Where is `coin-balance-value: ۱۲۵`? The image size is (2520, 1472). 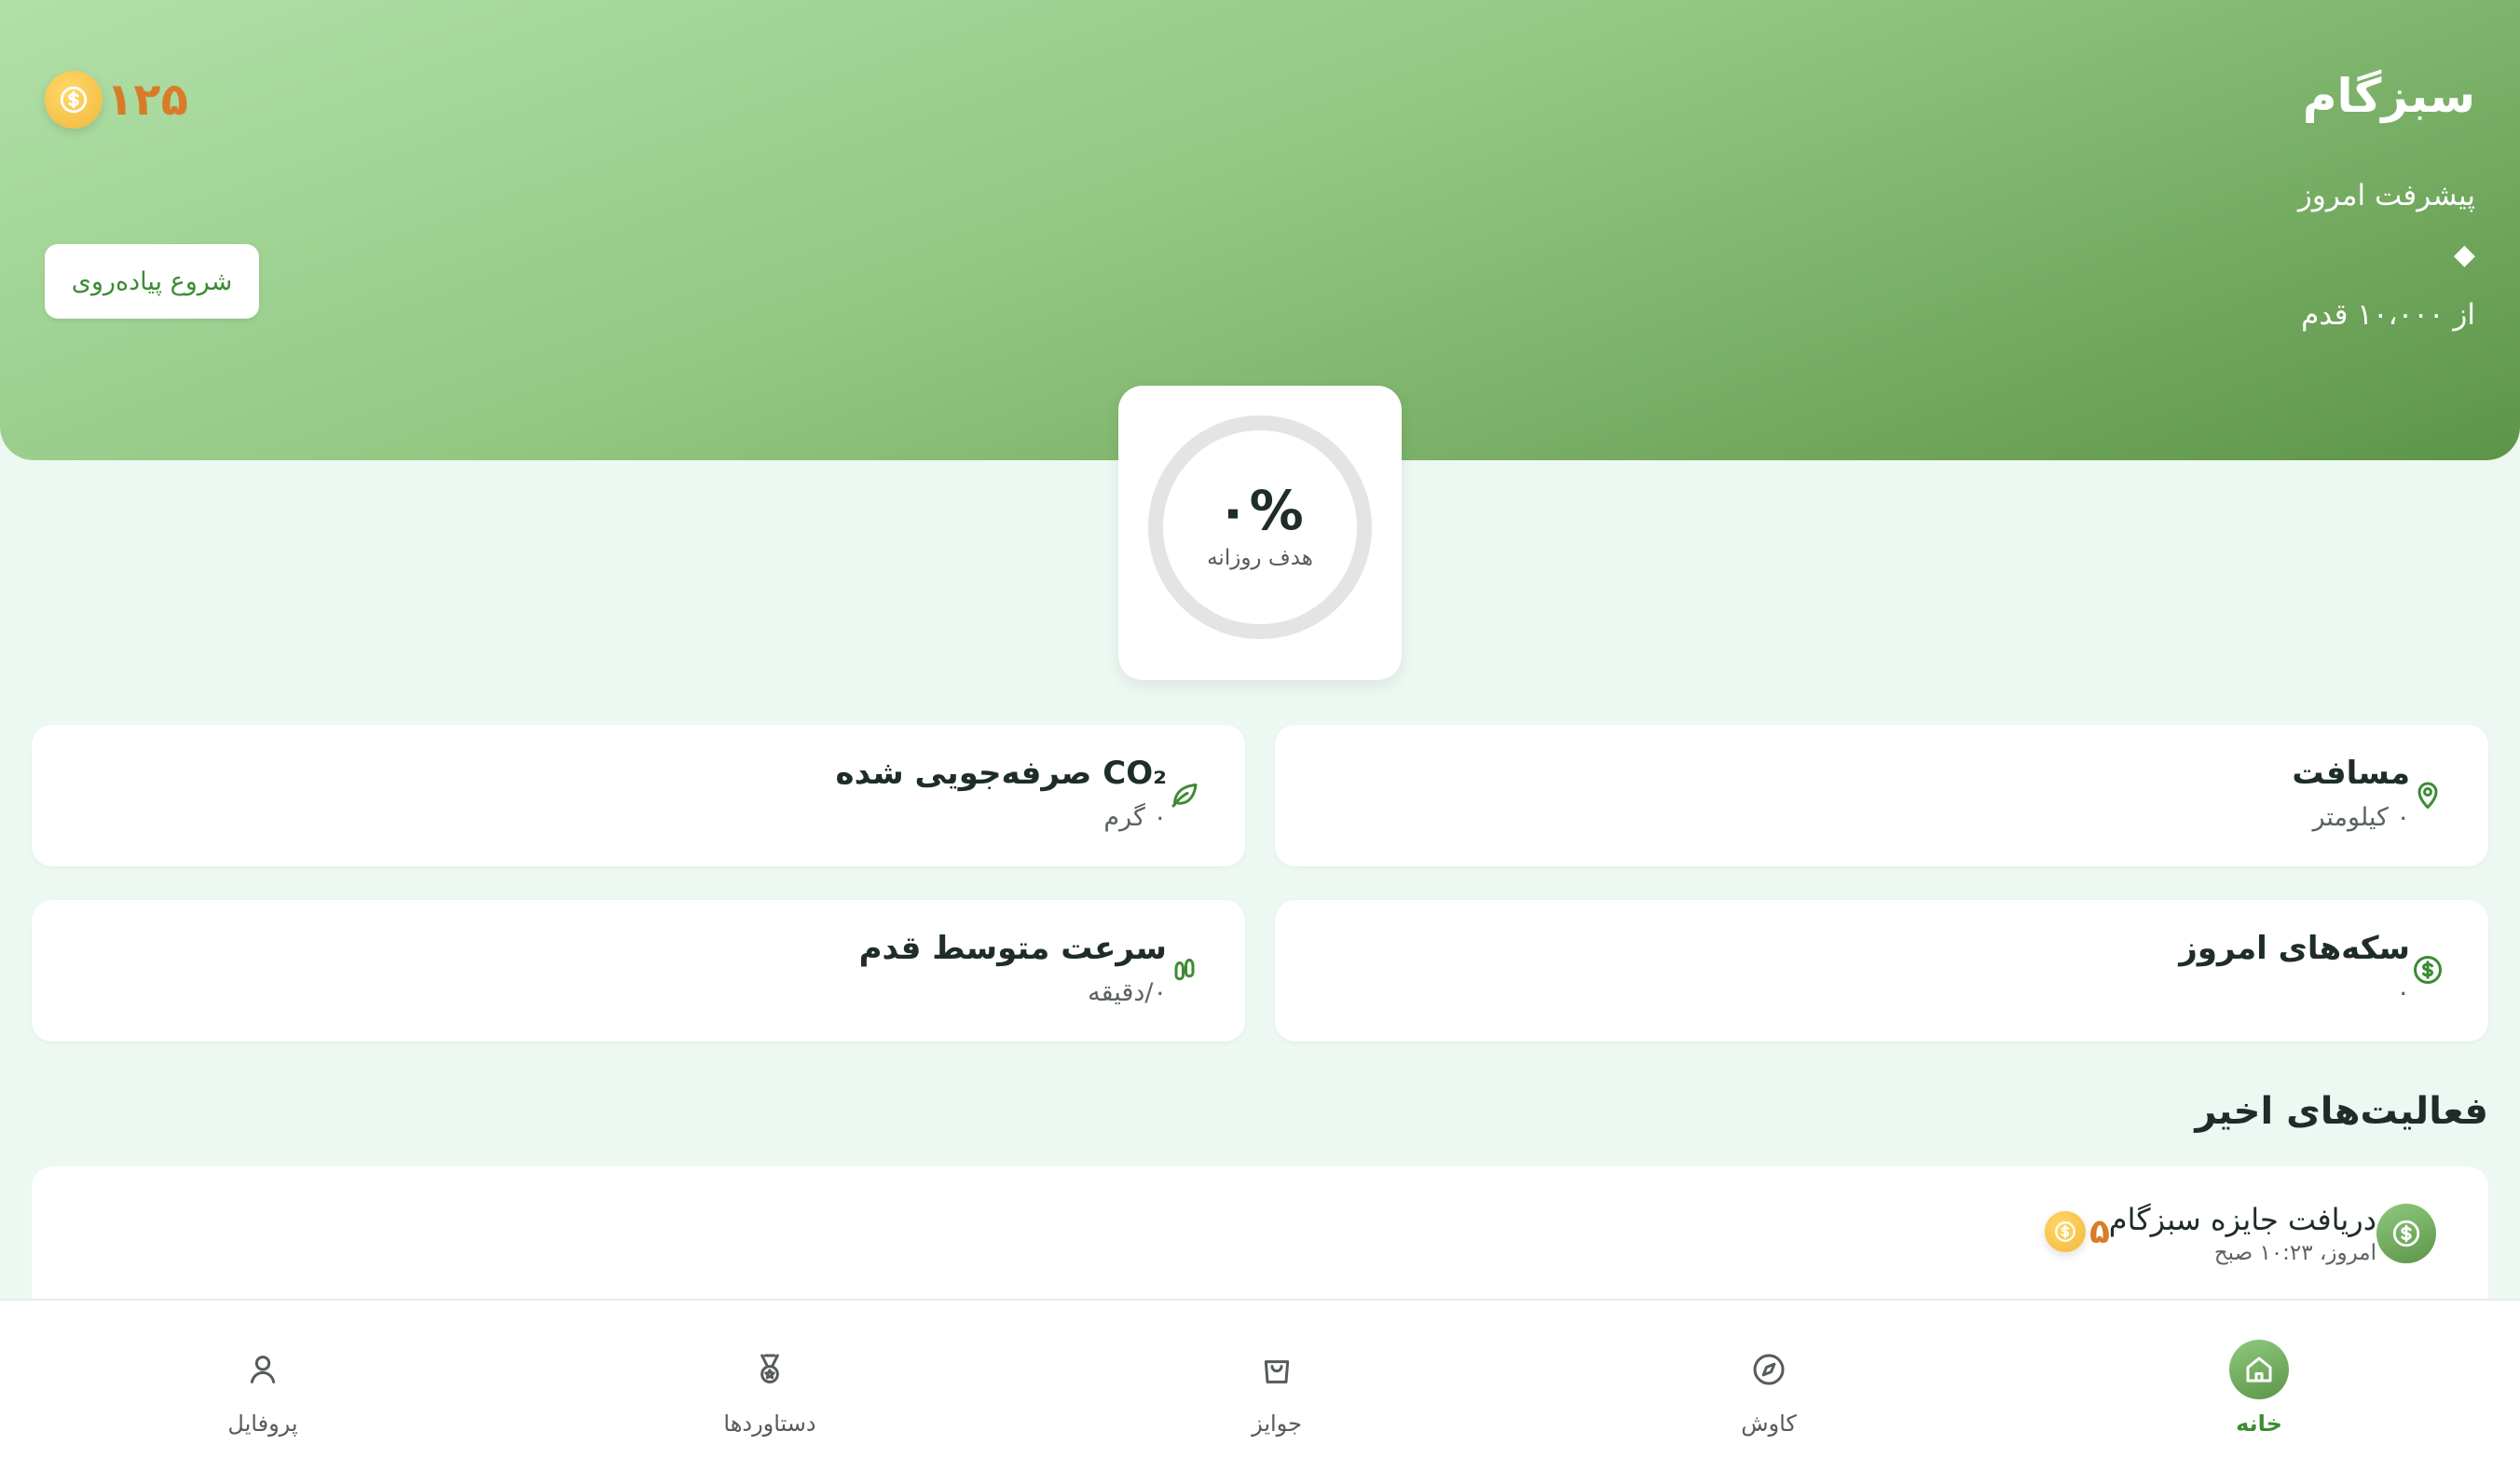
coin-balance-value: ۱۲۵ is located at coordinates (147, 100).